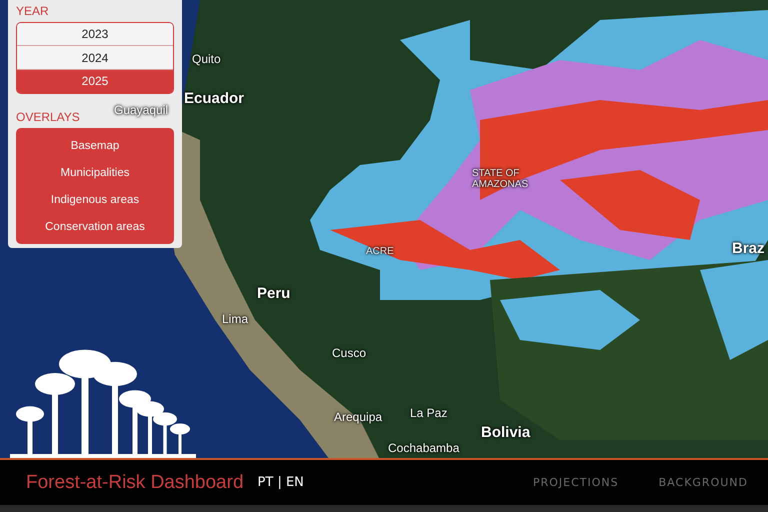 This screenshot has height=512, width=768. I want to click on map-label: Cusco, so click(349, 353).